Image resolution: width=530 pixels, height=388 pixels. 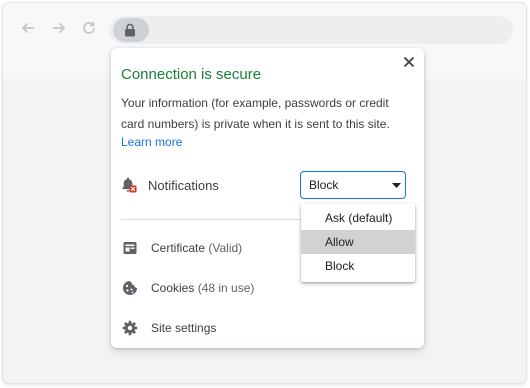 I want to click on connection-status-title: Connection is secure, so click(x=191, y=74).